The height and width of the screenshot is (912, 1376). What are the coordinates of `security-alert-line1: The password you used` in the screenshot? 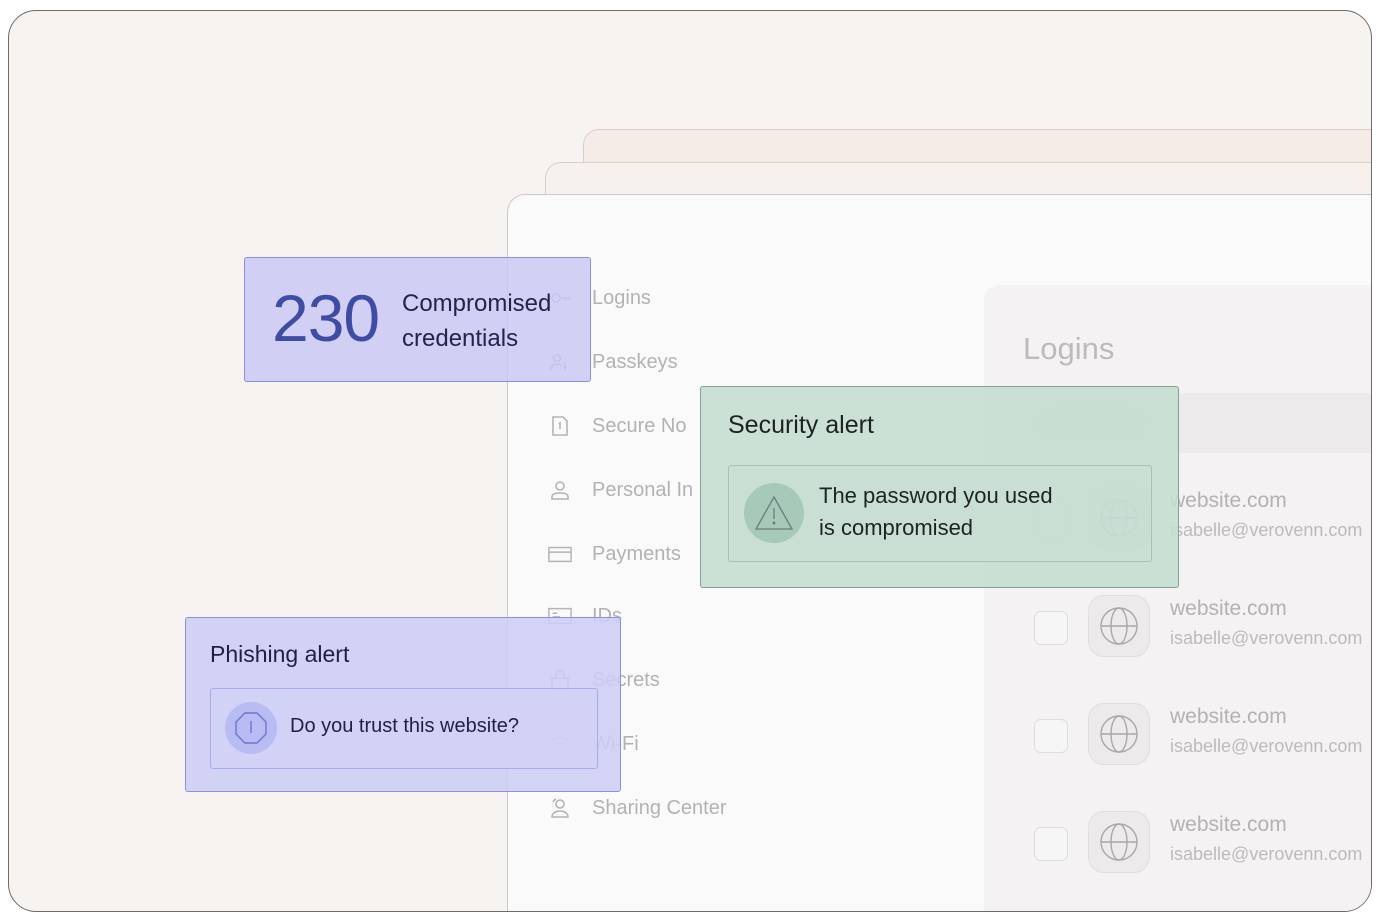 It's located at (936, 495).